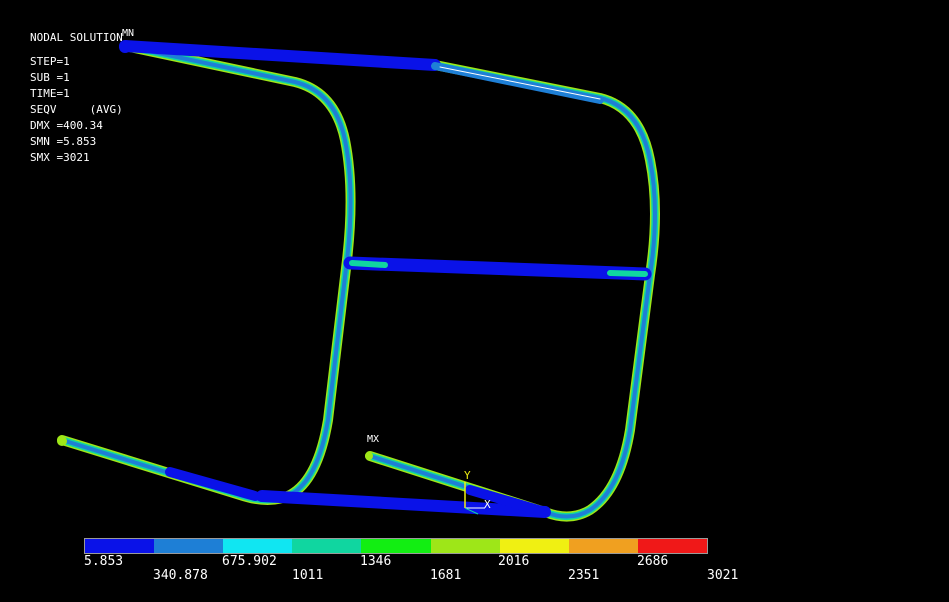  Describe the element at coordinates (627, 273) in the screenshot. I see `middle-crossbar-right-end` at that location.